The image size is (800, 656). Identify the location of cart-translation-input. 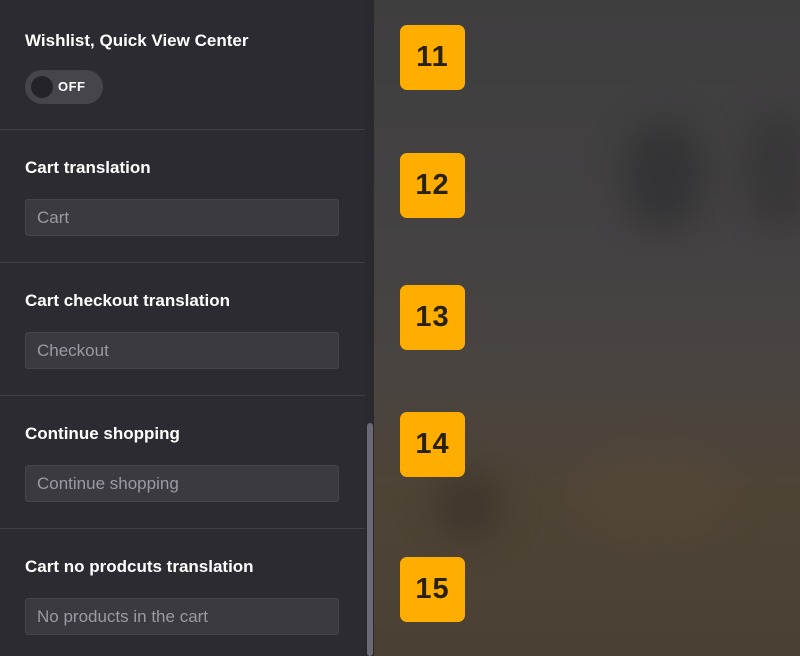
(182, 217).